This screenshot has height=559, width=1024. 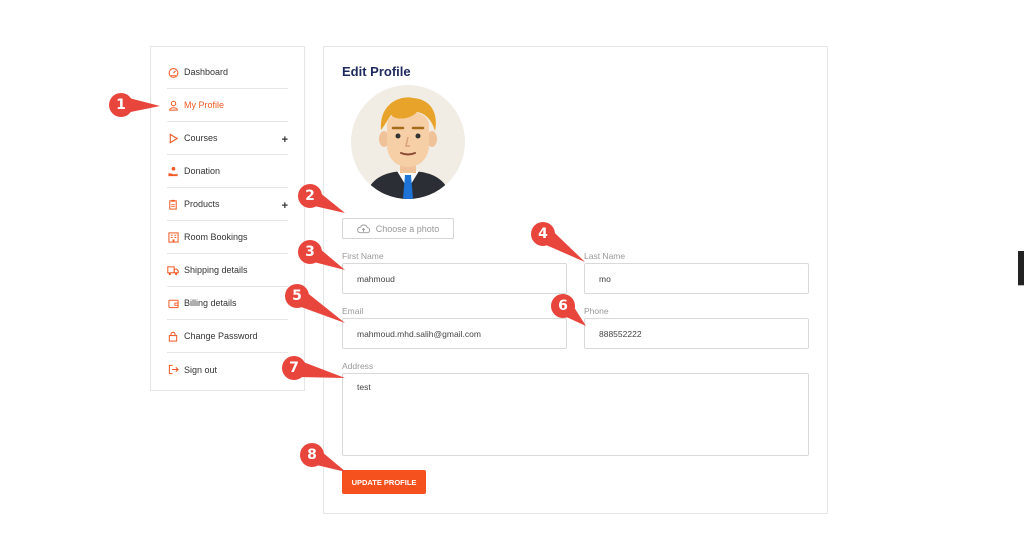 I want to click on sidebar-item-donation: Donation, so click(x=227, y=171).